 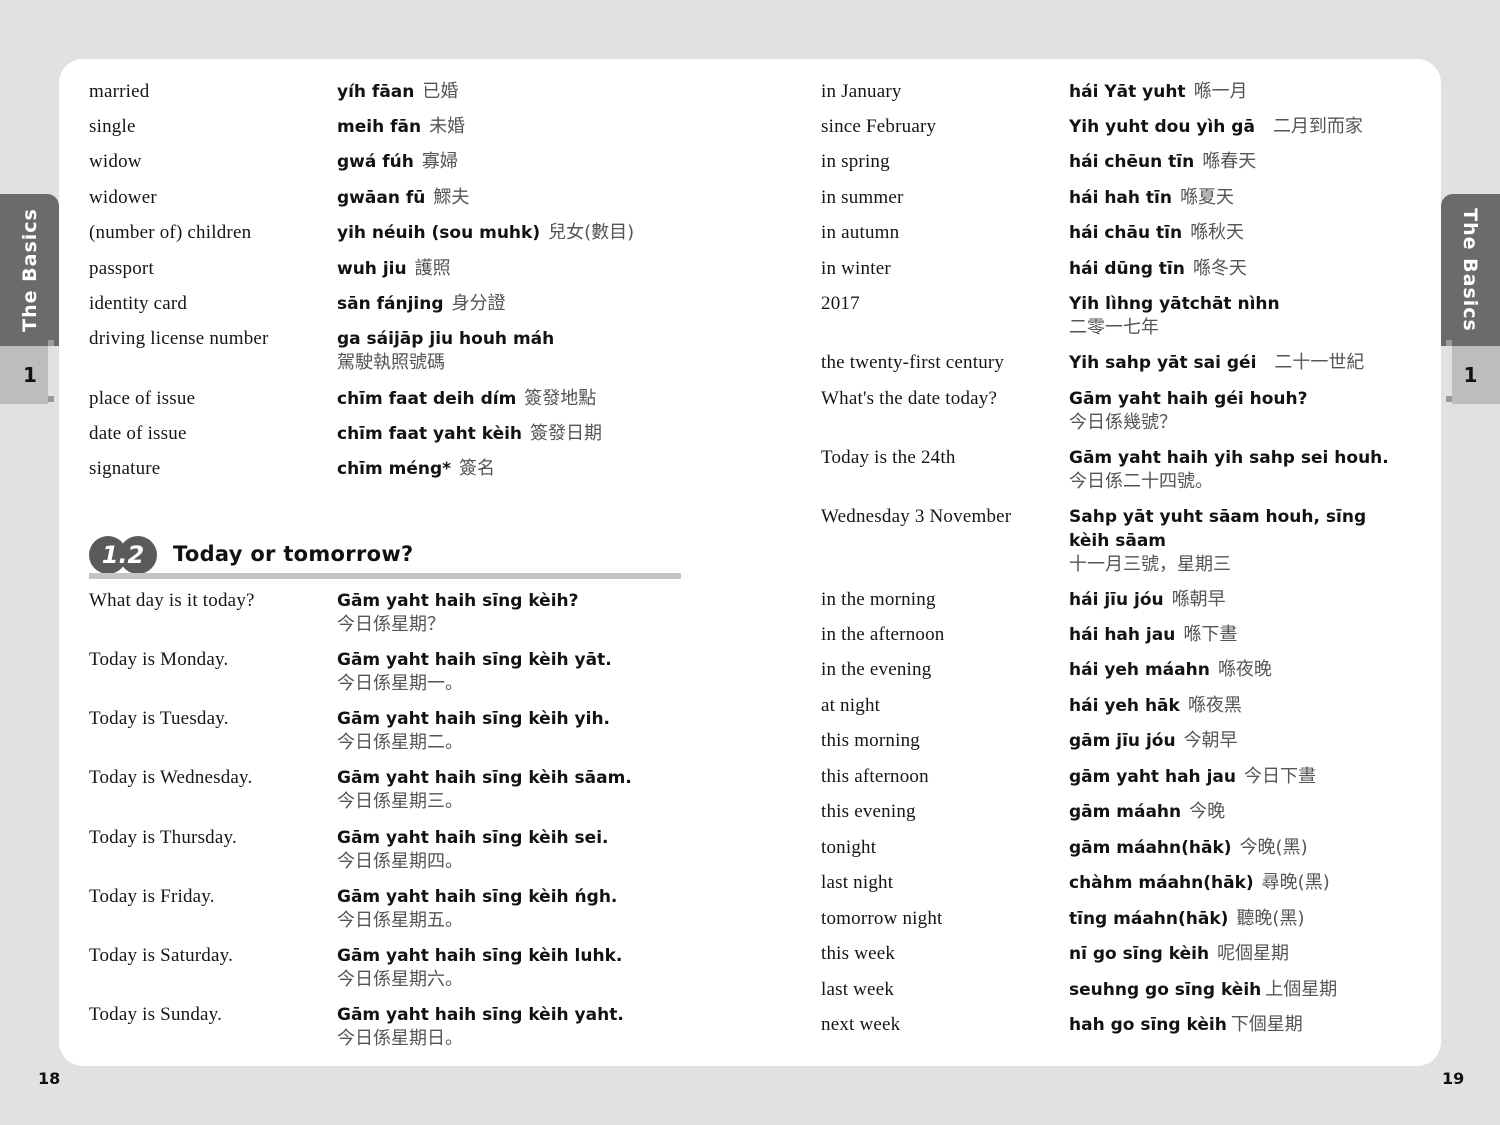 I want to click on romanization: Yih yuht dou yìh gā, so click(x=1162, y=127).